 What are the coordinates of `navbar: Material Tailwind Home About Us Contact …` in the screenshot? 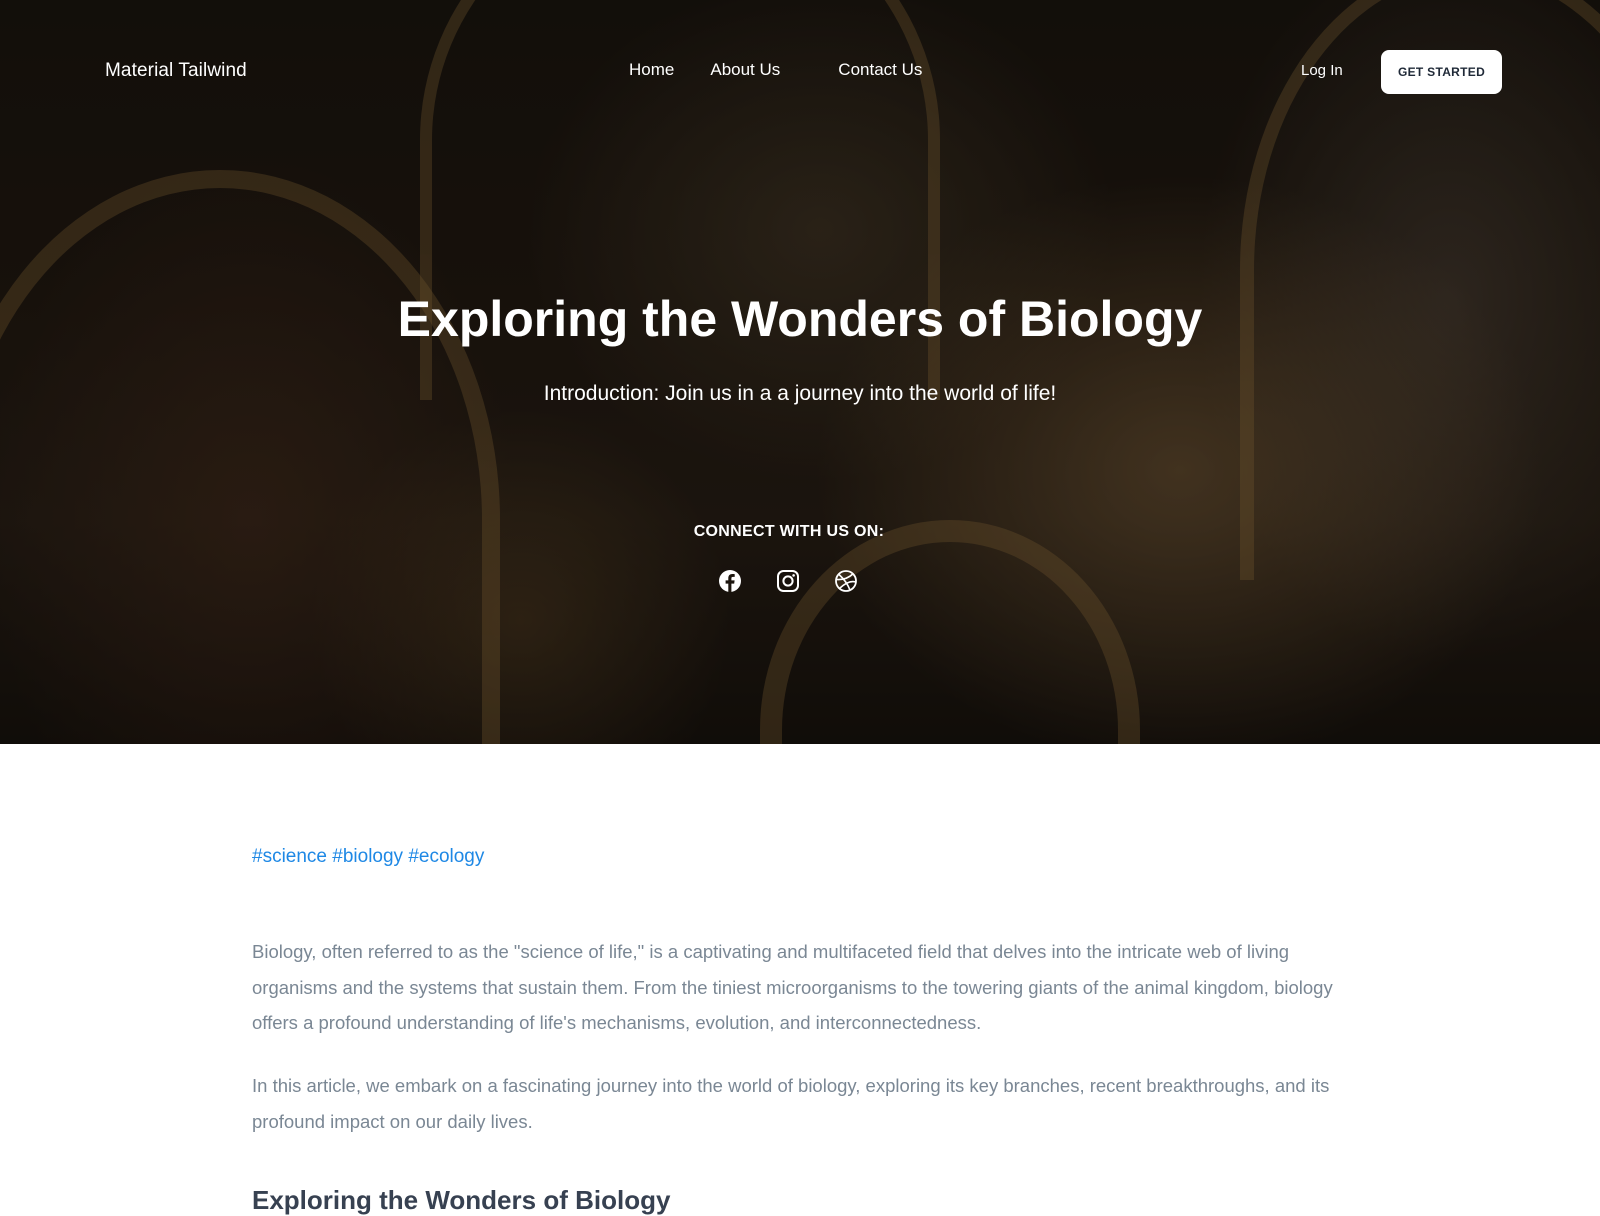 It's located at (800, 72).